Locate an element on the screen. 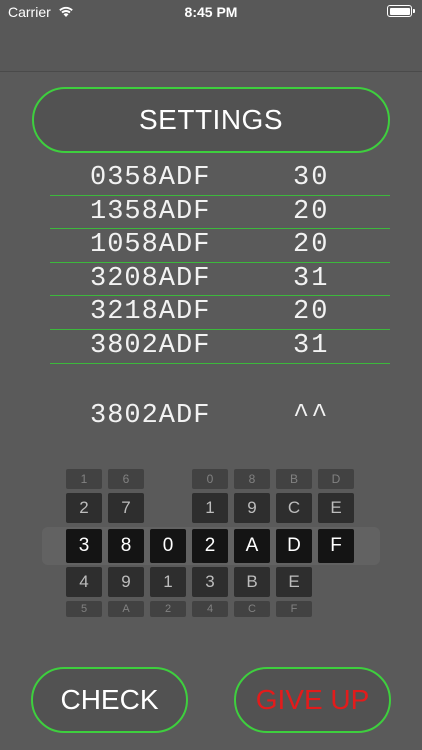 This screenshot has width=422, height=750. current-guess-code: 3802ADF is located at coordinates (150, 416).